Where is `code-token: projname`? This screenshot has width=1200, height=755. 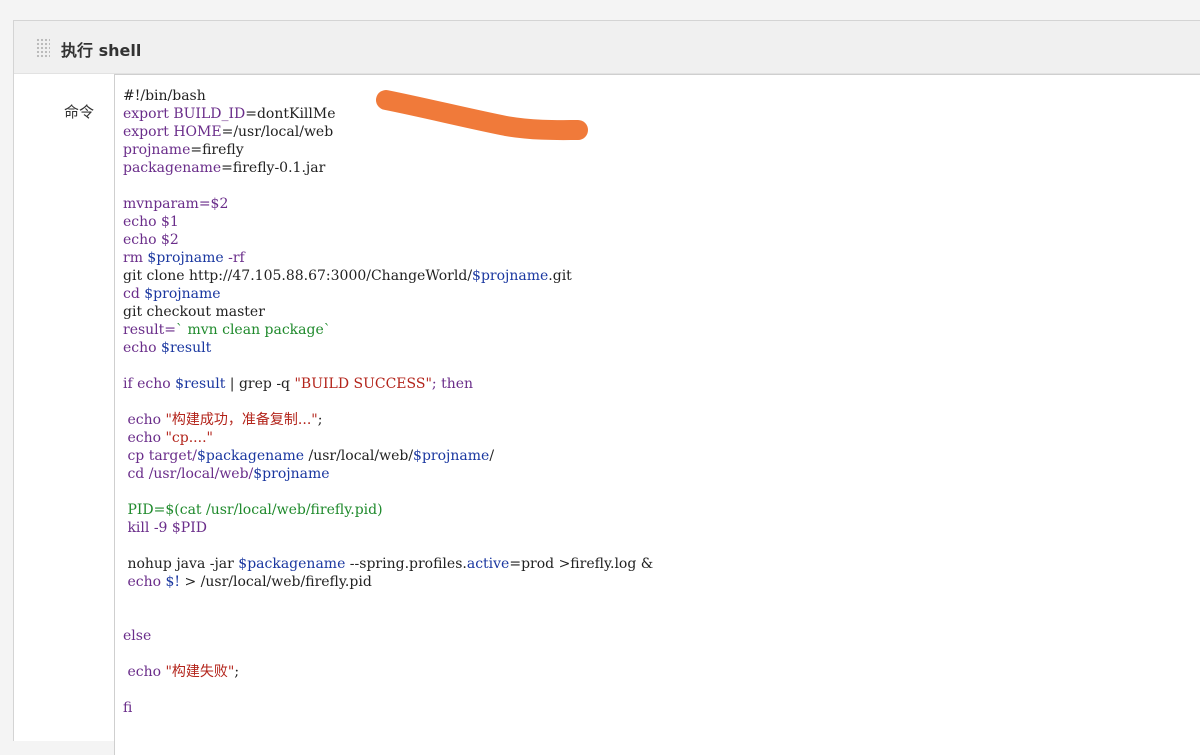 code-token: projname is located at coordinates (157, 150).